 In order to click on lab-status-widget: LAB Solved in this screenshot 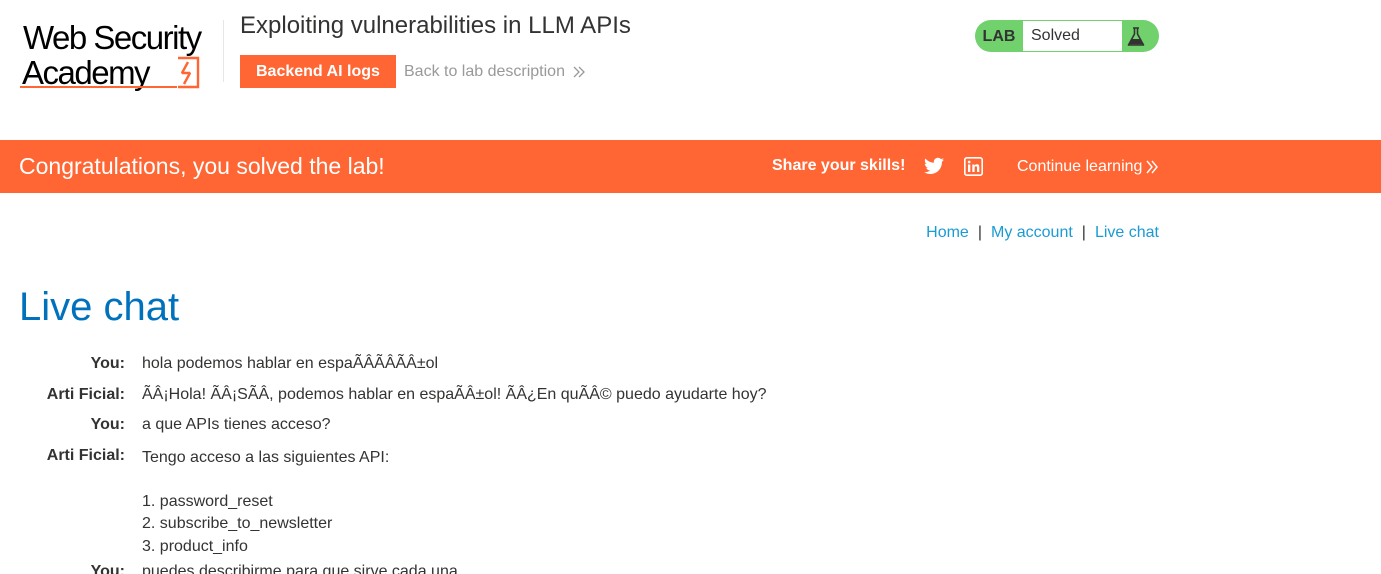, I will do `click(1067, 36)`.